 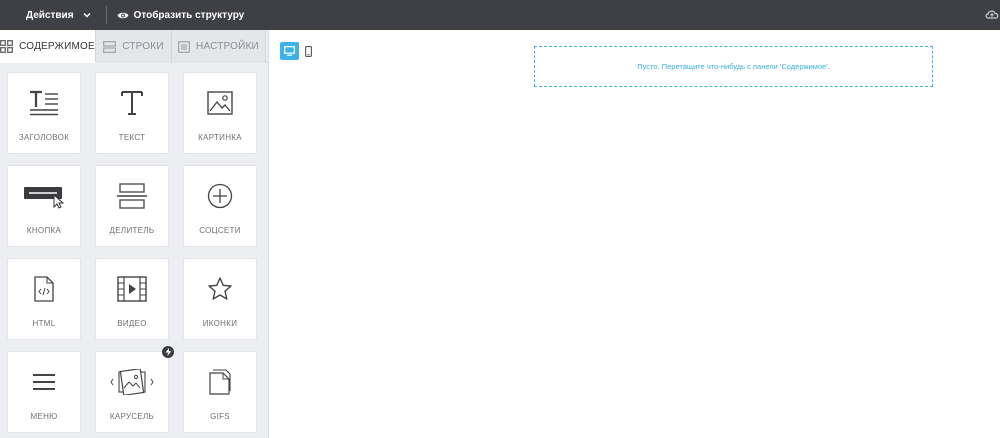 I want to click on show-structure-button: Отобразить структуру, so click(x=176, y=15).